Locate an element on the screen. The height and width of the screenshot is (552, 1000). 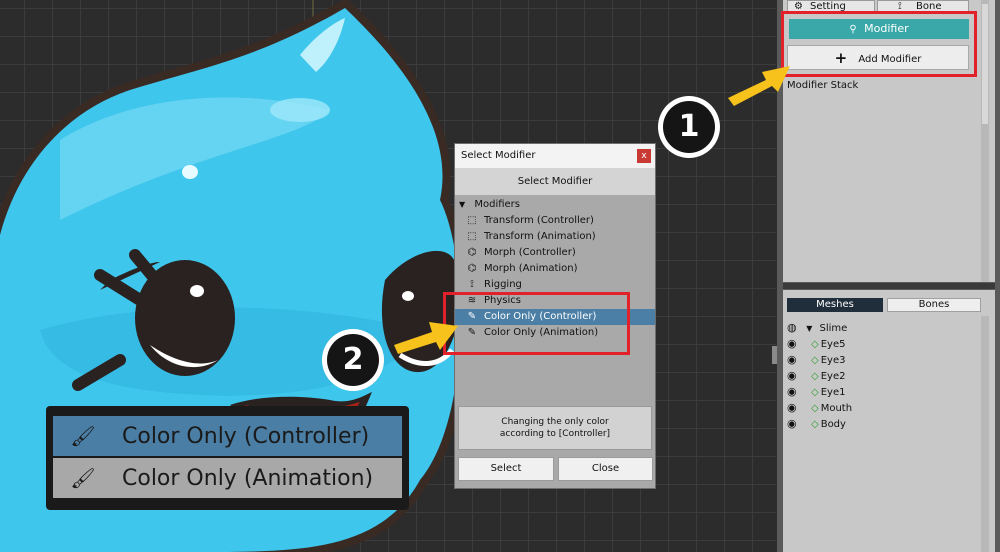
callout-step-1-number: 1 is located at coordinates (689, 127).